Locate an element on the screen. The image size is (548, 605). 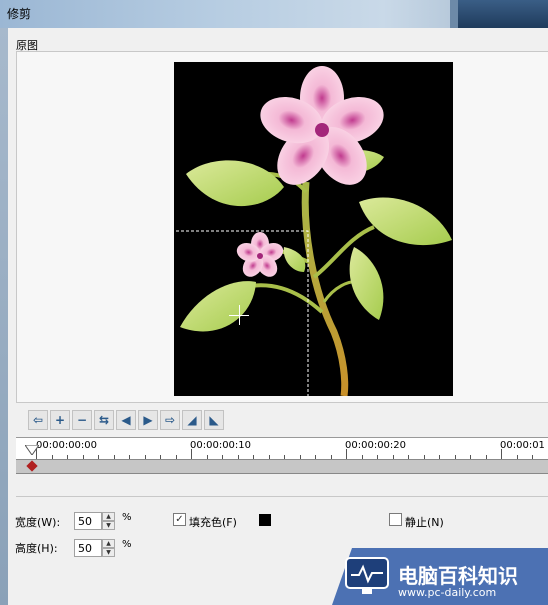
watermark-url: www.pc-daily.com is located at coordinates (447, 592).